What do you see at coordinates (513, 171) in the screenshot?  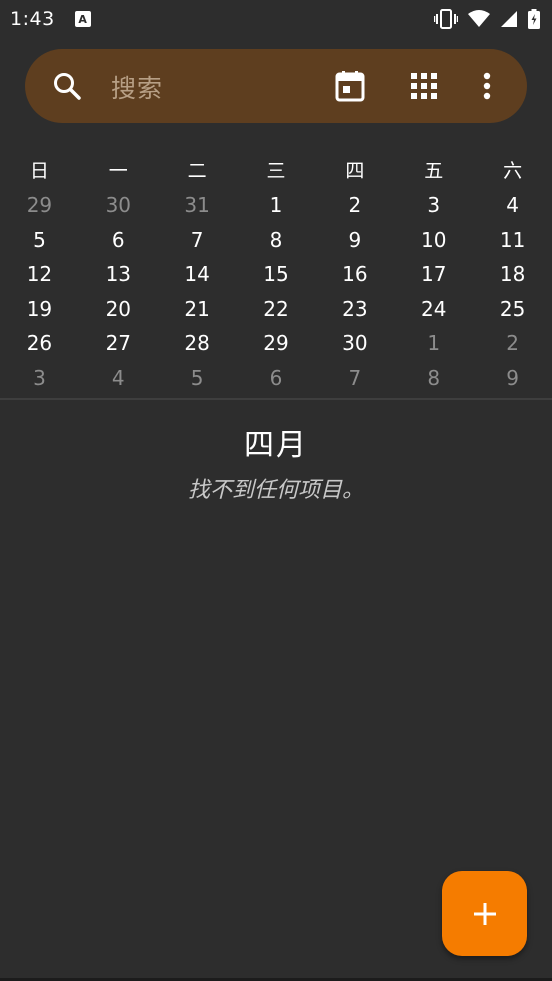 I see `weekday-label: 六` at bounding box center [513, 171].